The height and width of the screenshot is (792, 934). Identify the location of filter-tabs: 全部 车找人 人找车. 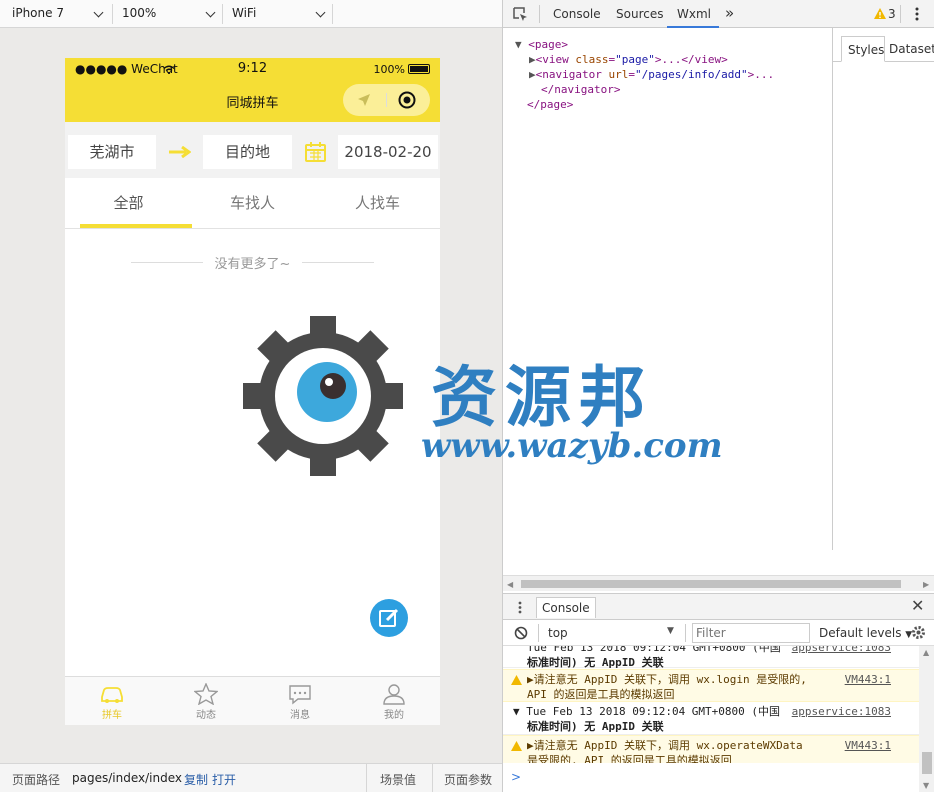
(252, 203).